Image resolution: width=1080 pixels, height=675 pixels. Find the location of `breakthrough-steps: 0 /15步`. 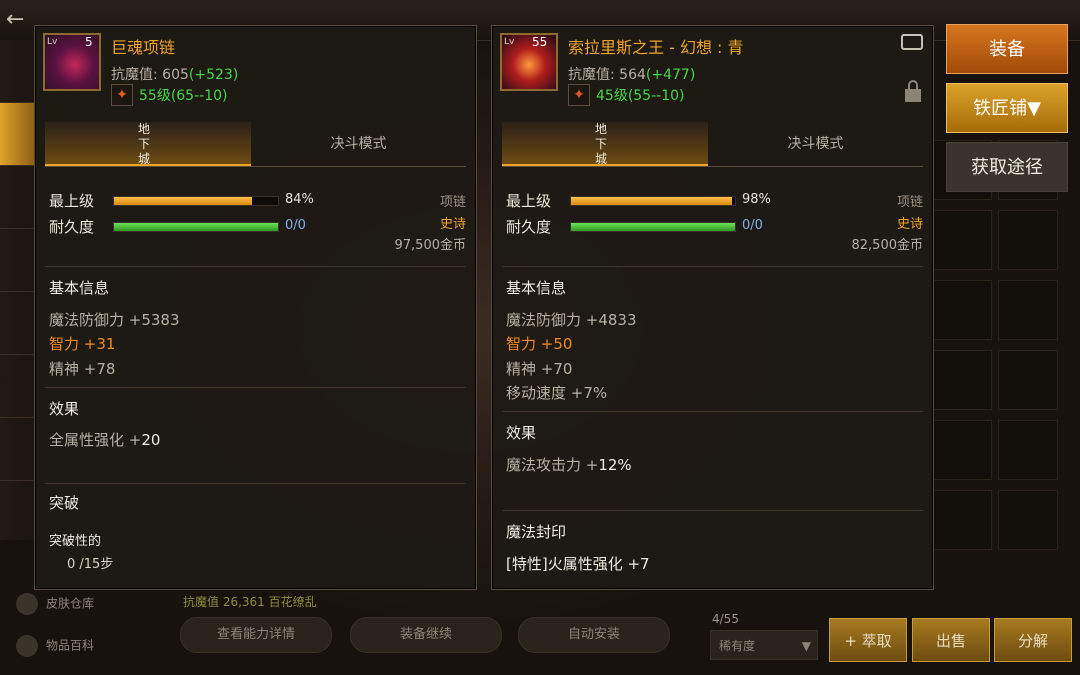

breakthrough-steps: 0 /15步 is located at coordinates (90, 564).